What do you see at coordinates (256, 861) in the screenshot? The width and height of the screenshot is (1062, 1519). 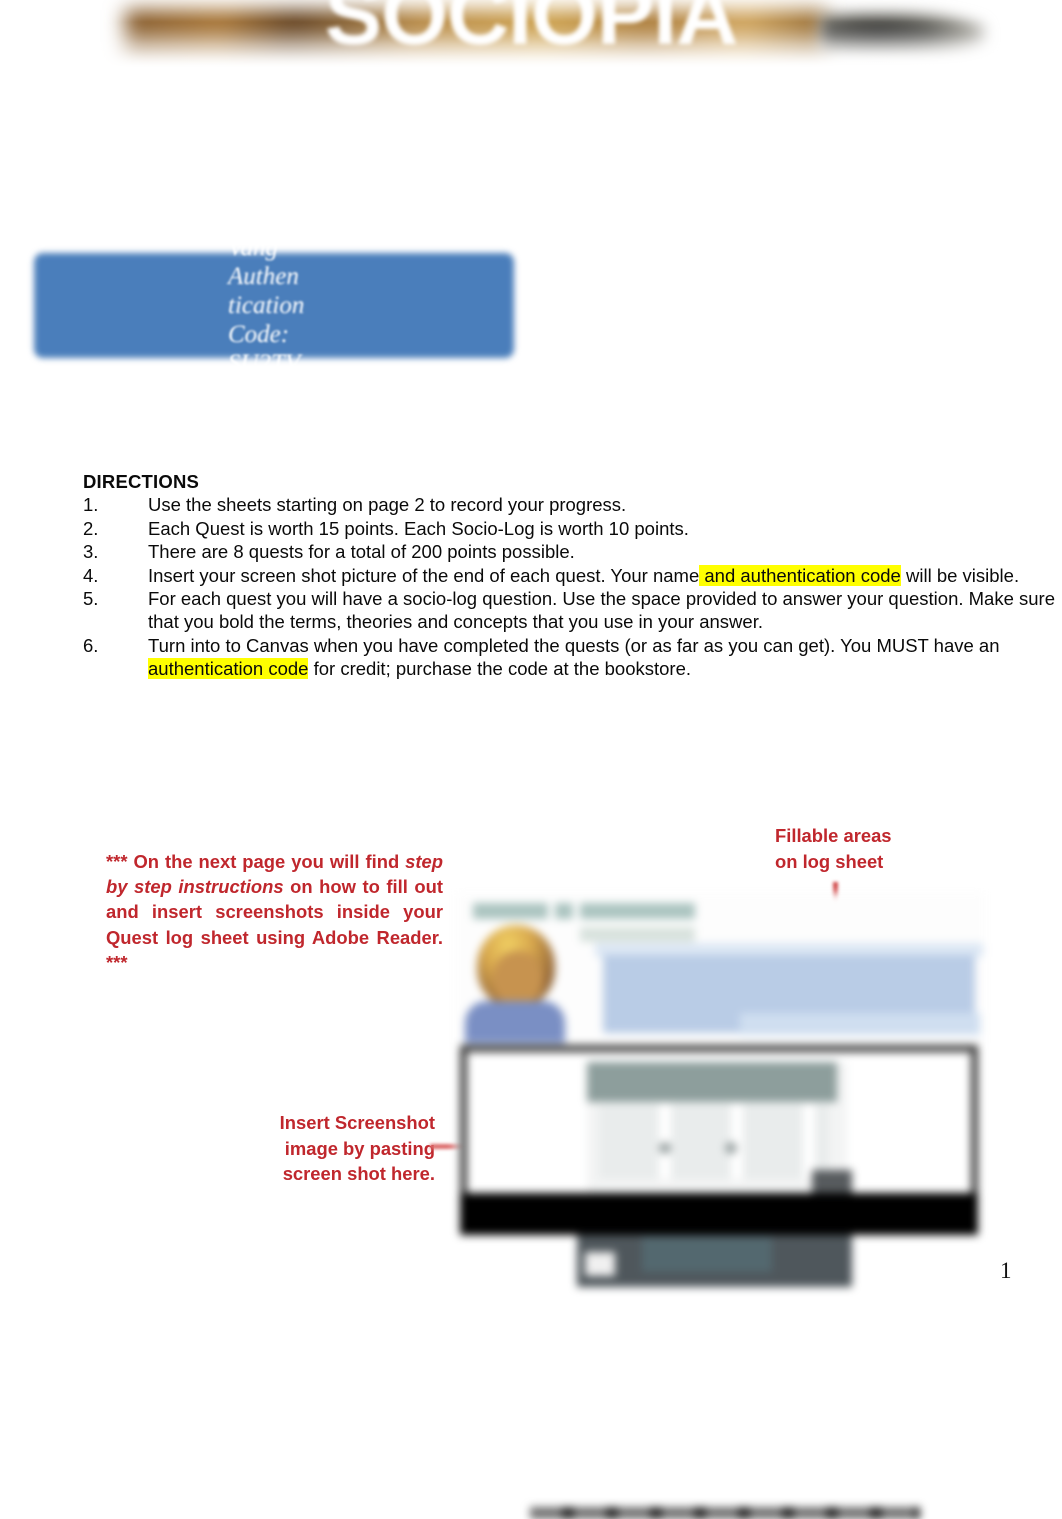 I see `note-part1: *** On the next page you will find` at bounding box center [256, 861].